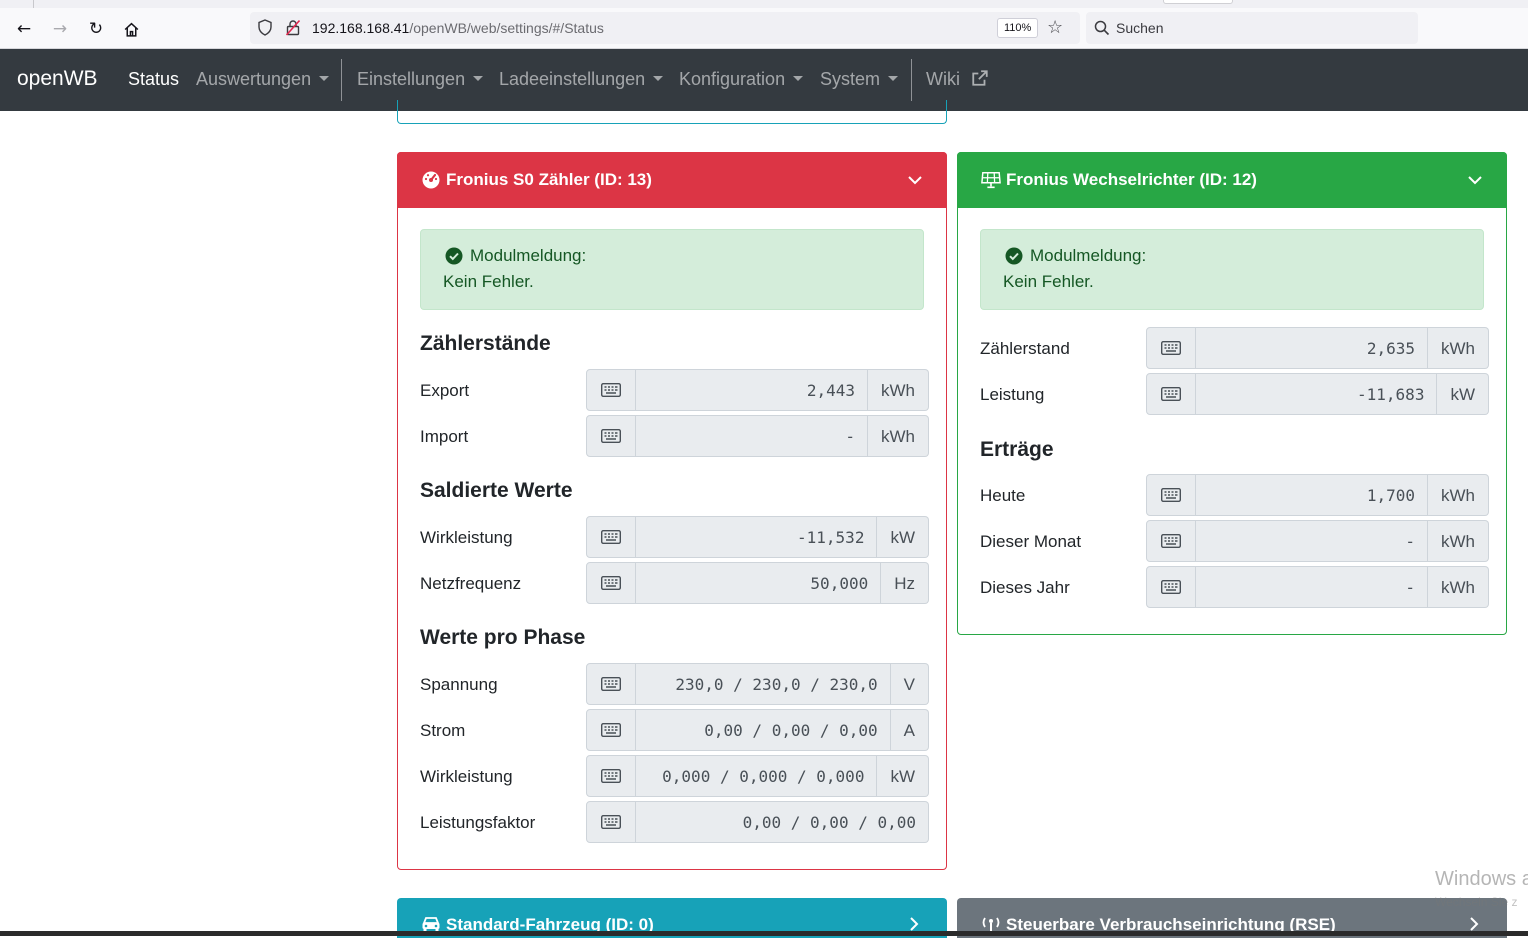 The height and width of the screenshot is (938, 1528). I want to click on search-icon, so click(1102, 28).